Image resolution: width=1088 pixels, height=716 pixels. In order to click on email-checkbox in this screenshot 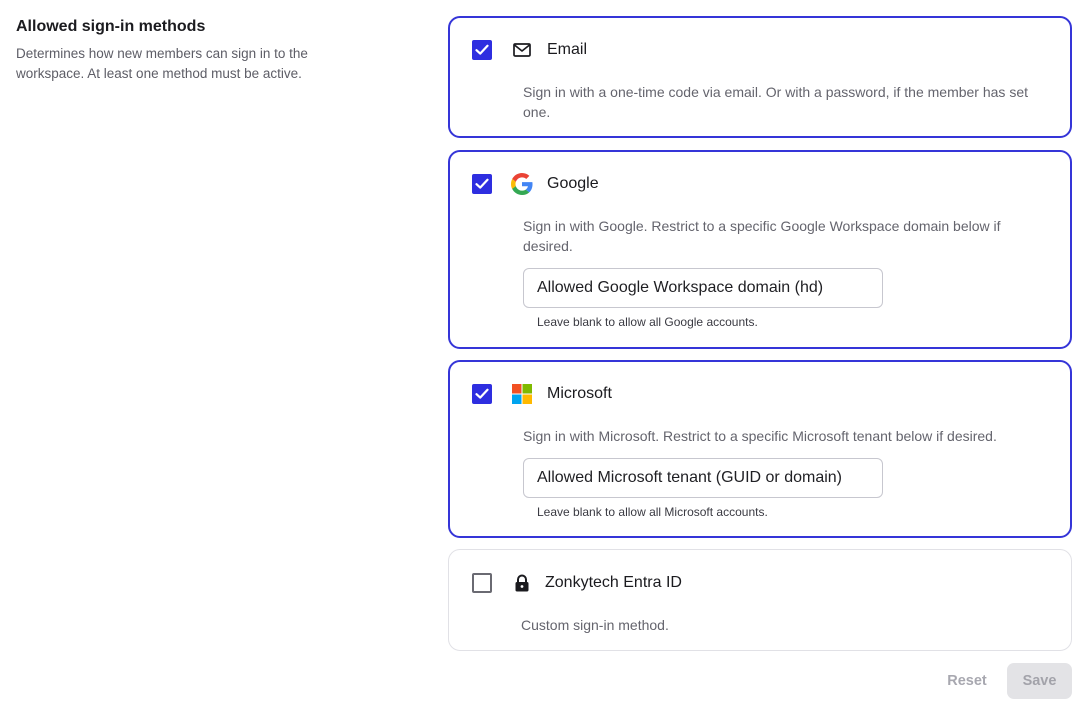, I will do `click(482, 50)`.